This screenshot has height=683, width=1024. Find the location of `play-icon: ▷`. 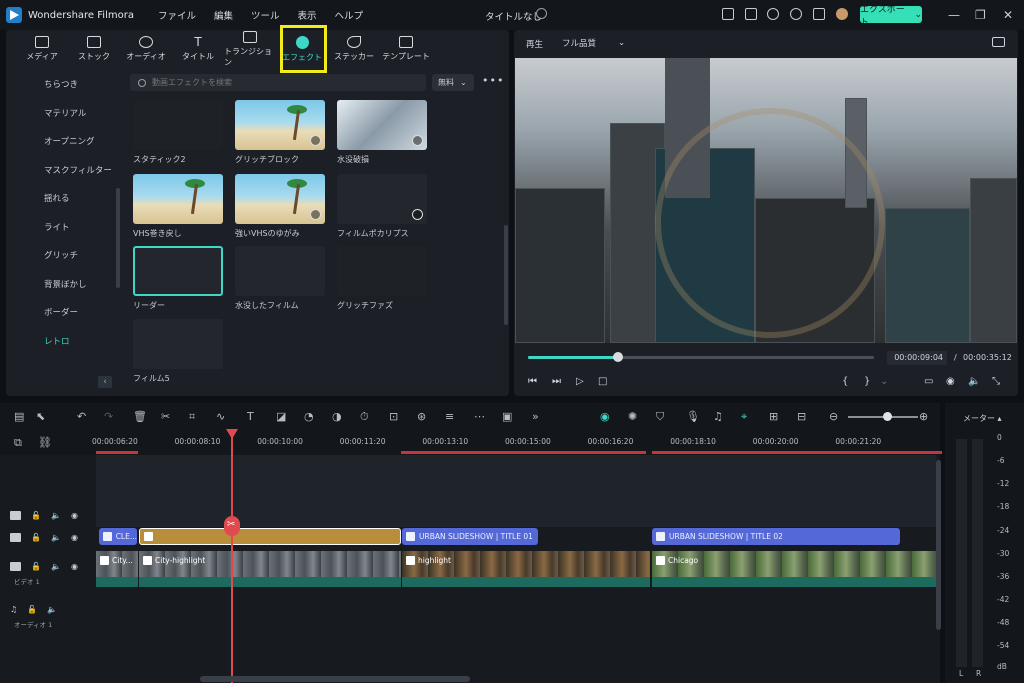

play-icon: ▷ is located at coordinates (580, 381).